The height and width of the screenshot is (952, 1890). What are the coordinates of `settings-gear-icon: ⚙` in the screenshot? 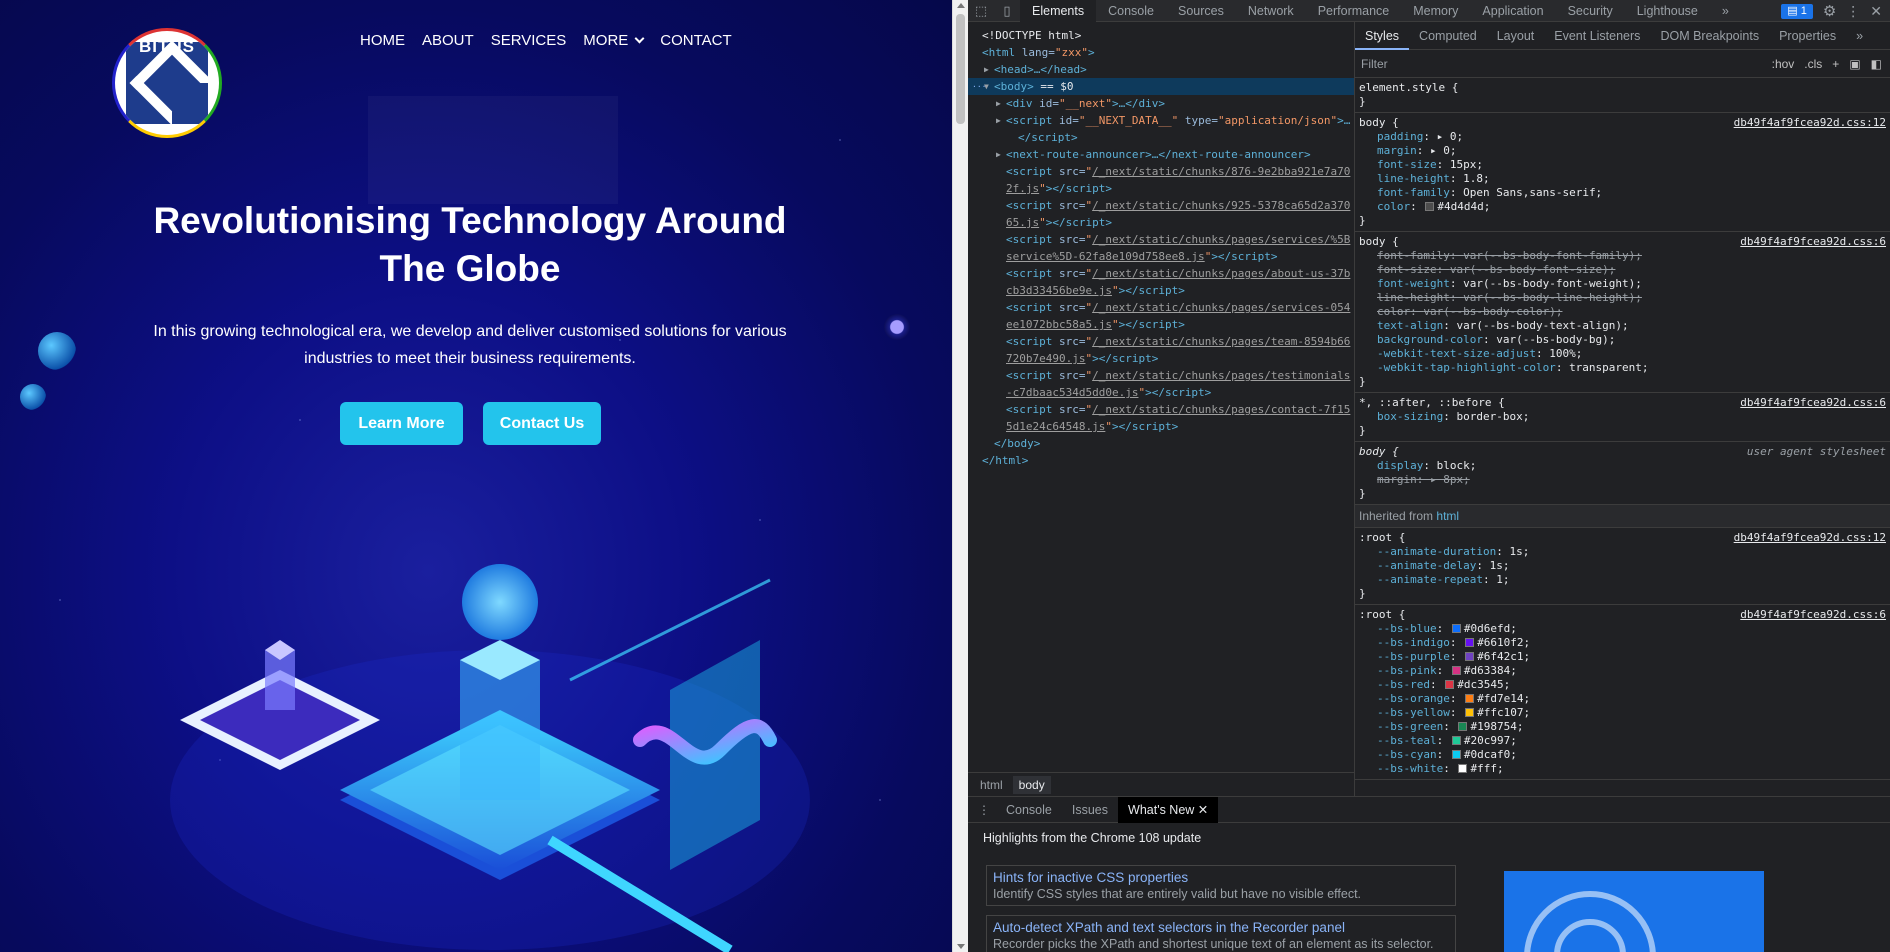 It's located at (1829, 11).